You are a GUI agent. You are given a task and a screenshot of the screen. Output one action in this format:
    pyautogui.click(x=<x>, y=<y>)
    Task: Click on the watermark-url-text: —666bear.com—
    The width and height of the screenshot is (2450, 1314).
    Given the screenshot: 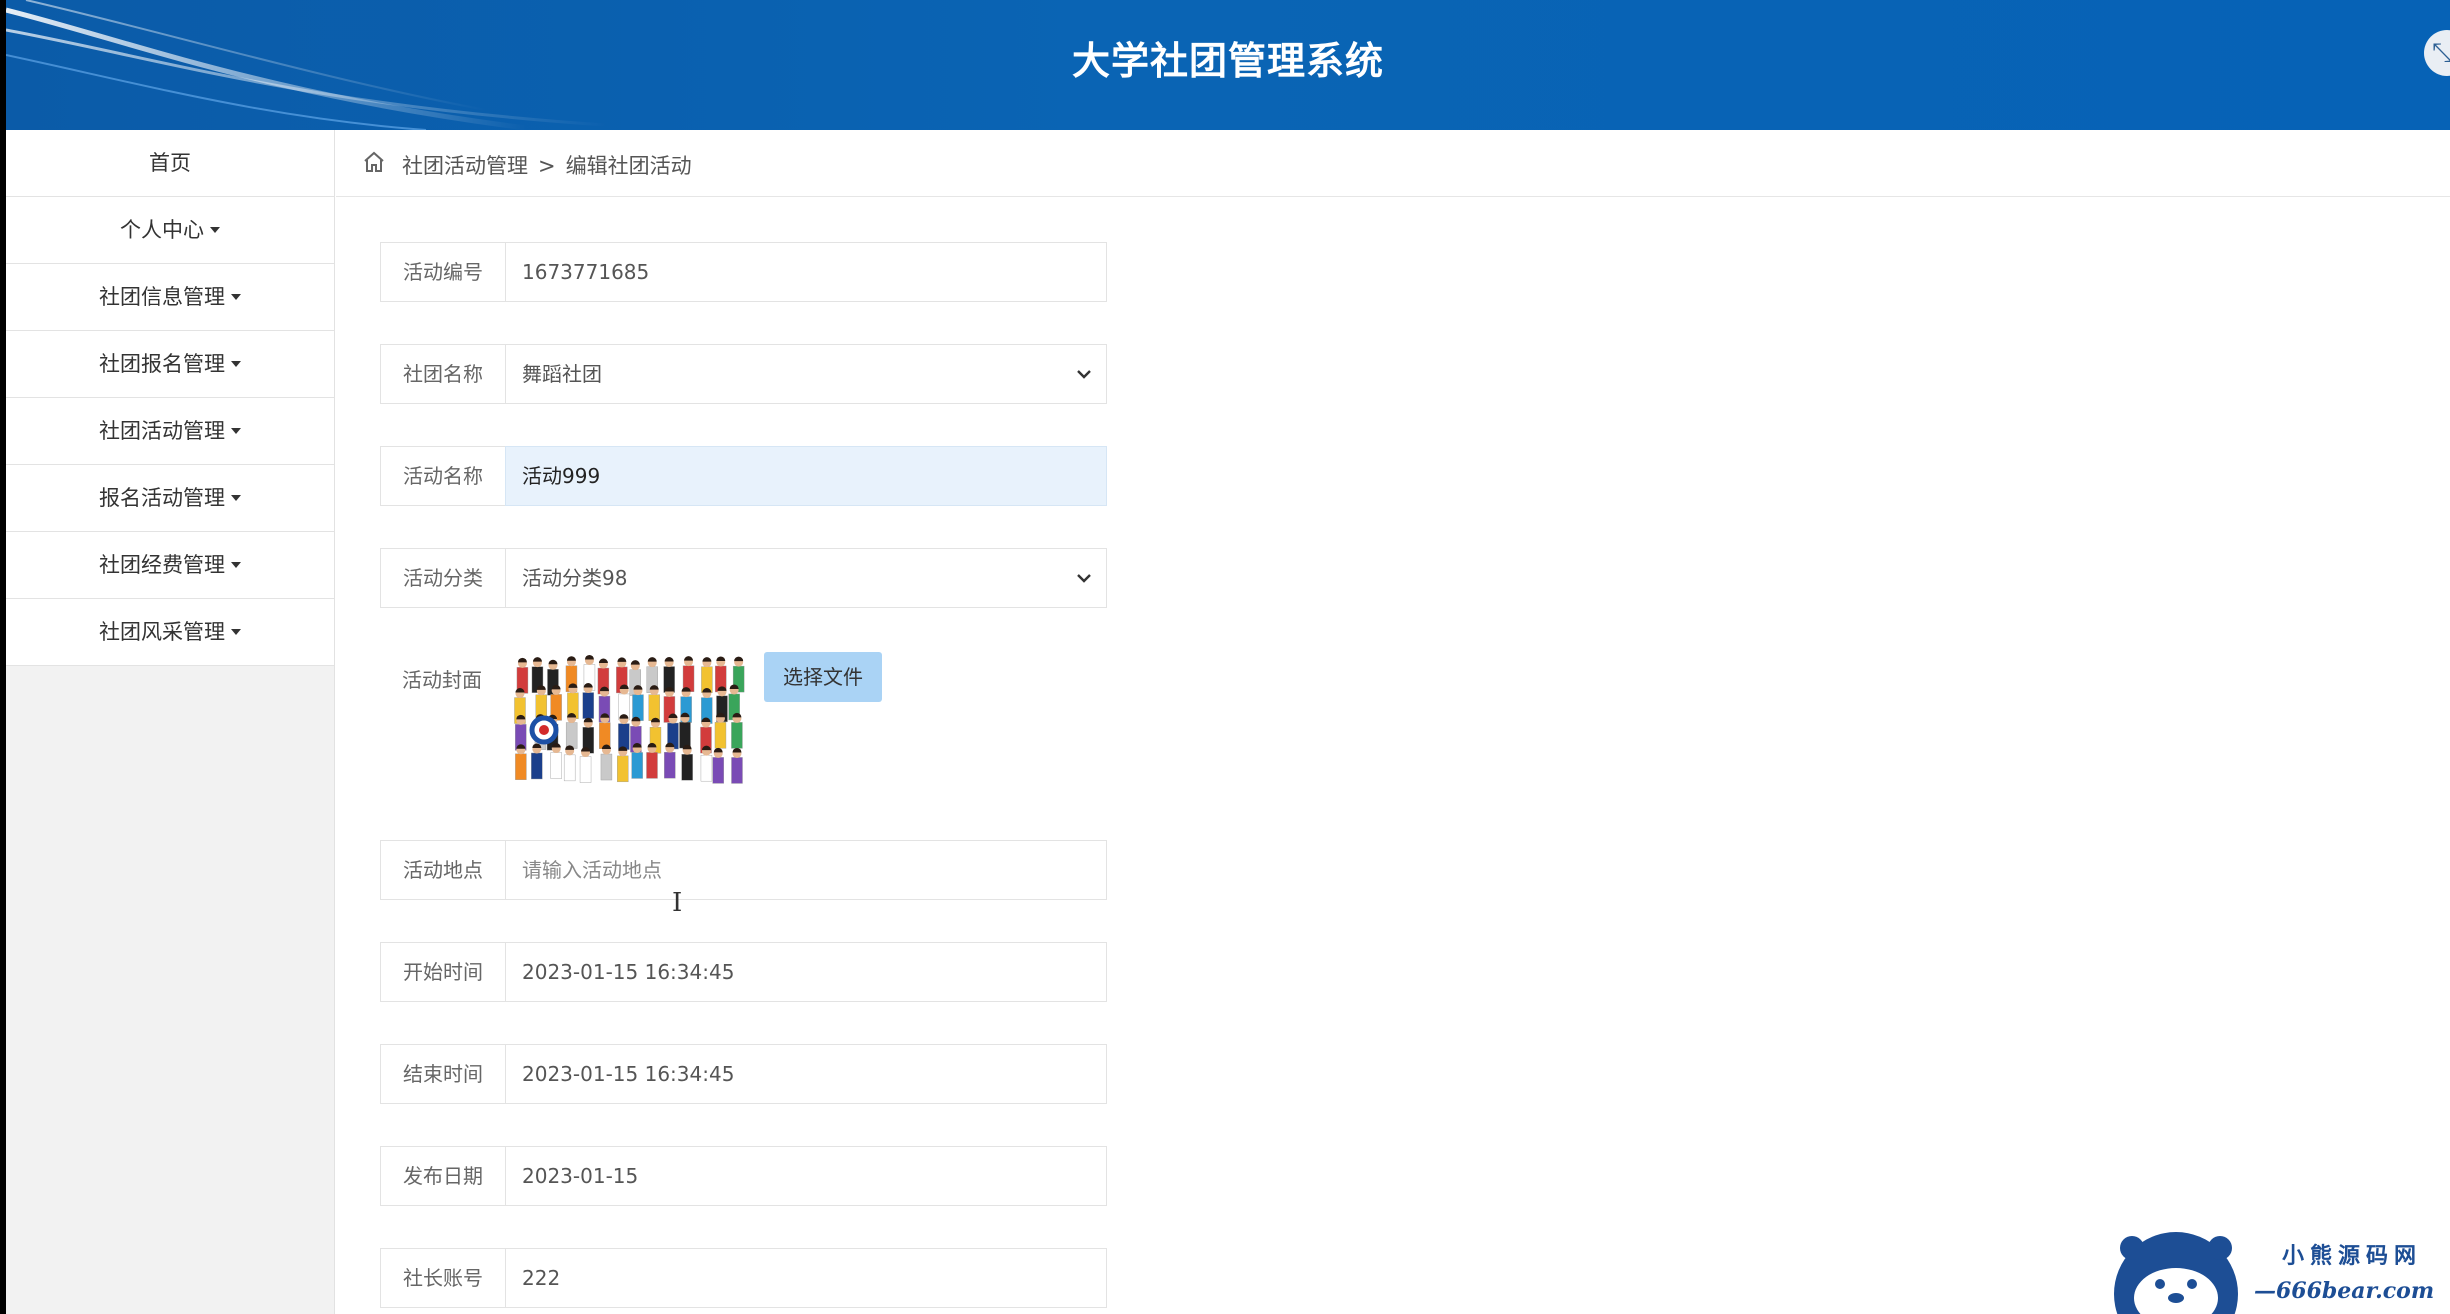 What is the action you would take?
    pyautogui.click(x=2344, y=1296)
    